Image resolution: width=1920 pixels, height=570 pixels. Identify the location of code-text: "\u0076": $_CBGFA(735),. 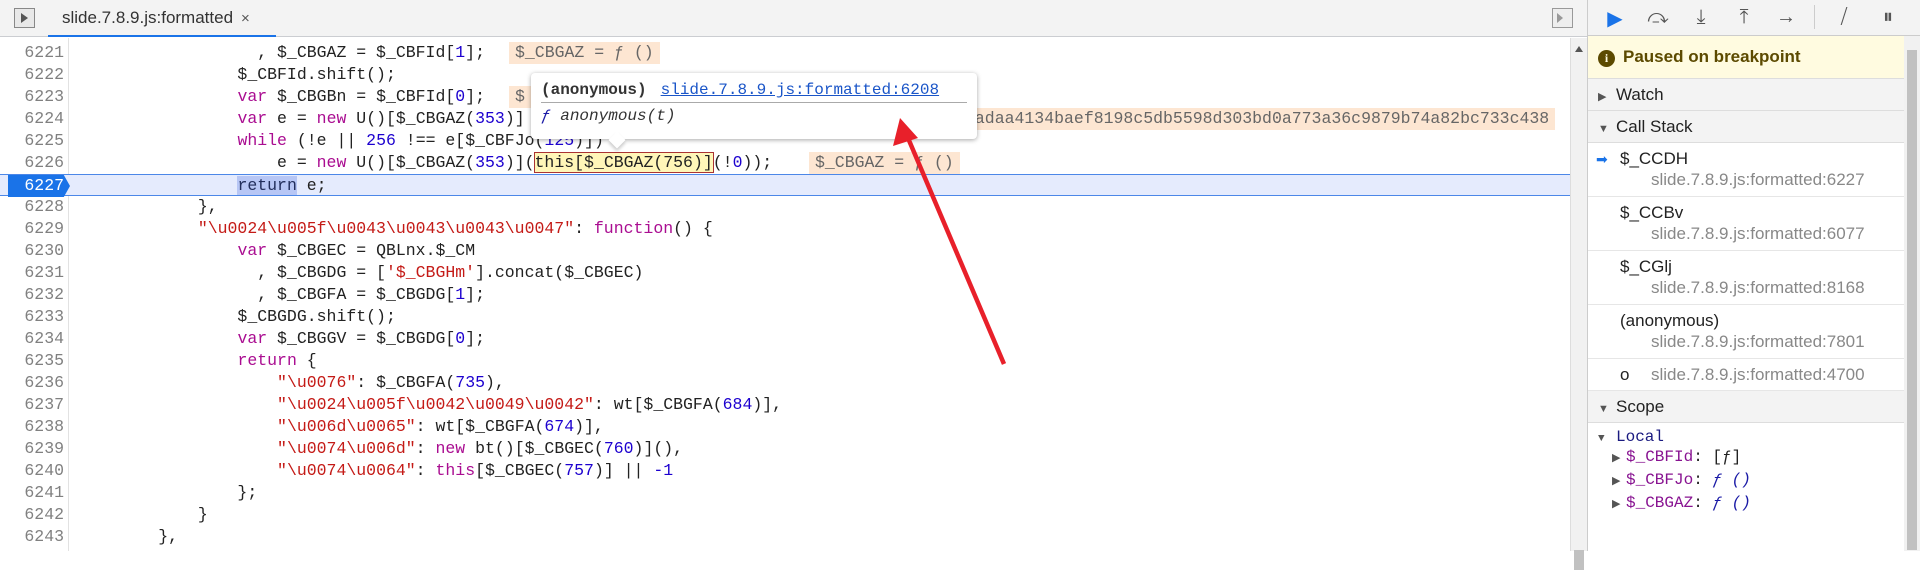
(292, 383).